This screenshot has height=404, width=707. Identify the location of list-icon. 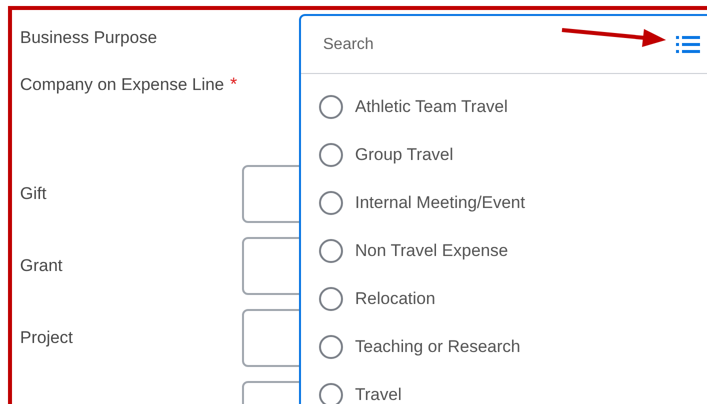
(688, 44).